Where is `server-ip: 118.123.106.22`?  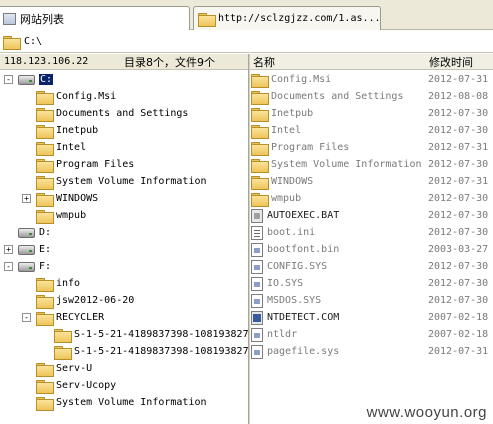 server-ip: 118.123.106.22 is located at coordinates (46, 61).